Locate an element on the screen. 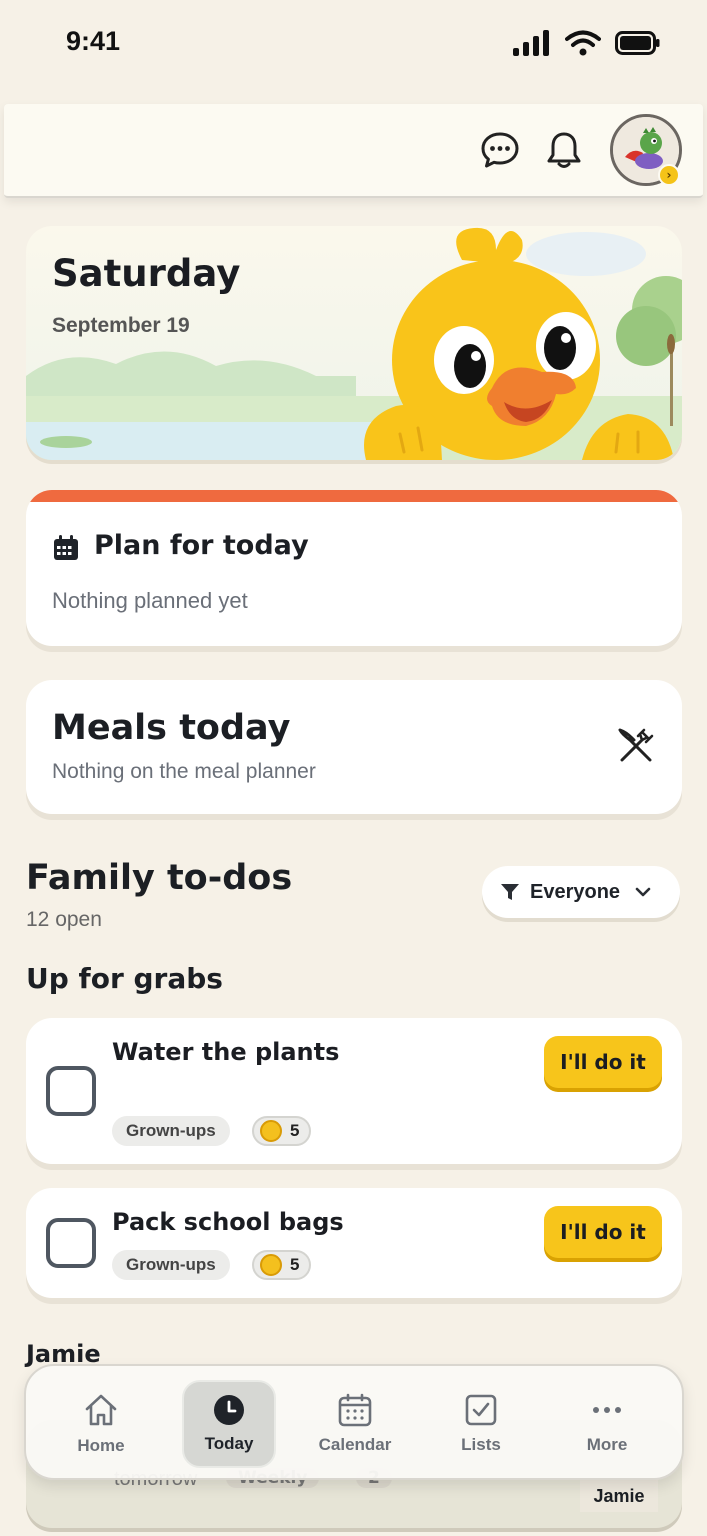 The image size is (707, 1536). calendar-grid-icon is located at coordinates (66, 547).